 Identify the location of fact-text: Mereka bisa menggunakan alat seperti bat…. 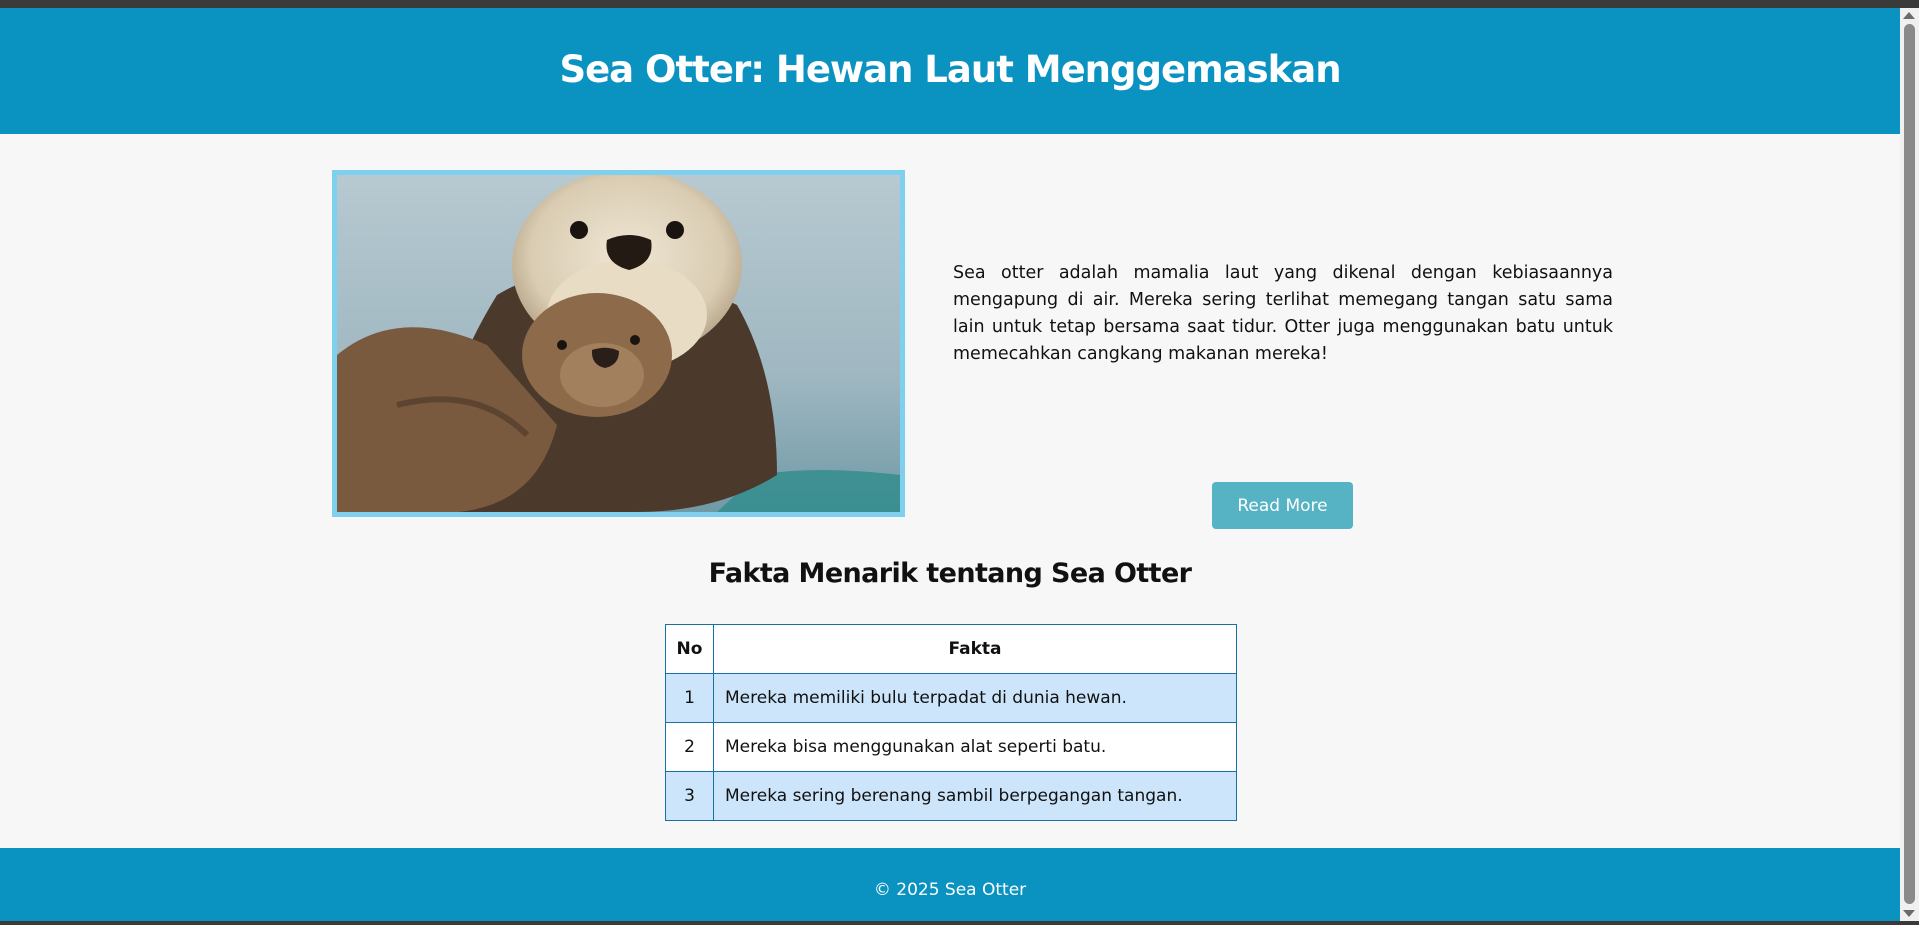
(975, 747).